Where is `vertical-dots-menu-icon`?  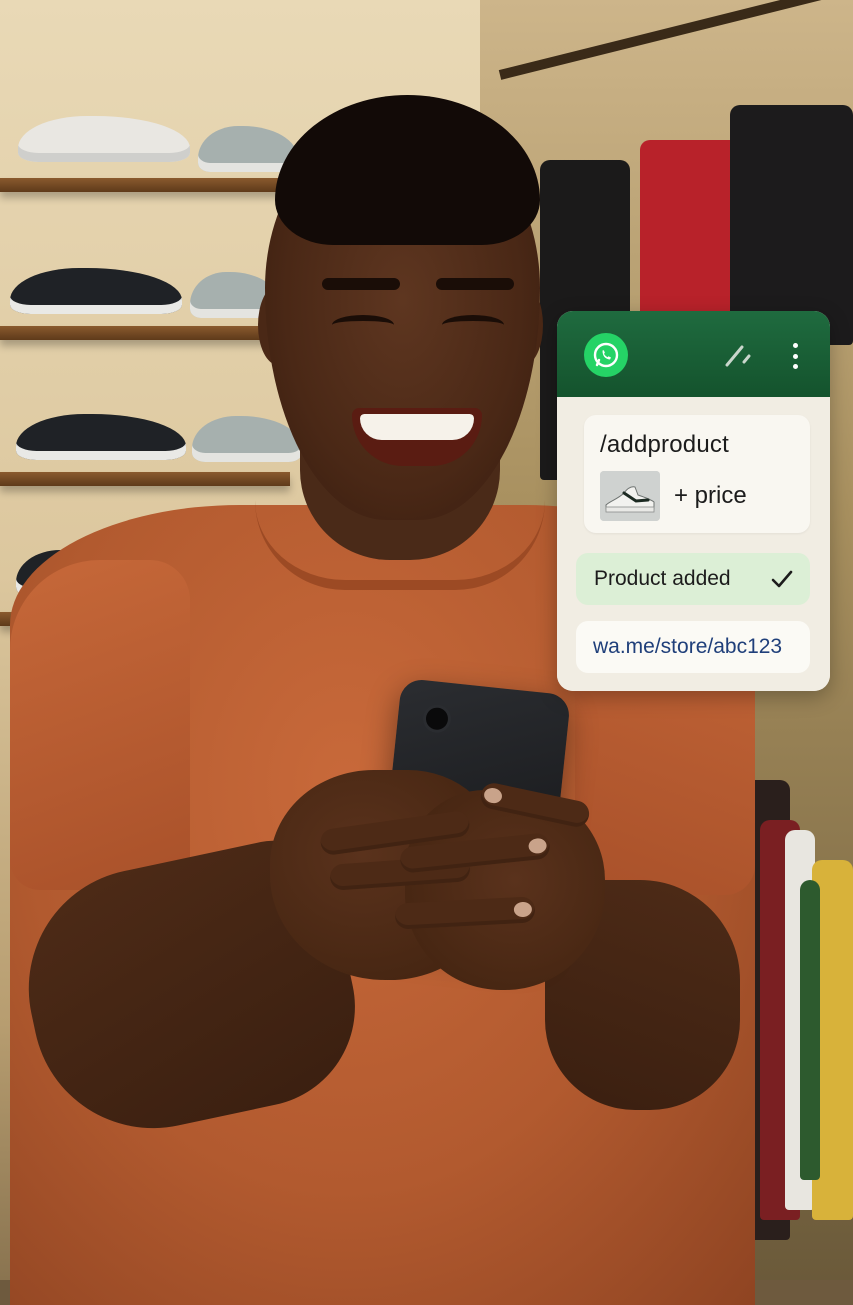 vertical-dots-menu-icon is located at coordinates (795, 356).